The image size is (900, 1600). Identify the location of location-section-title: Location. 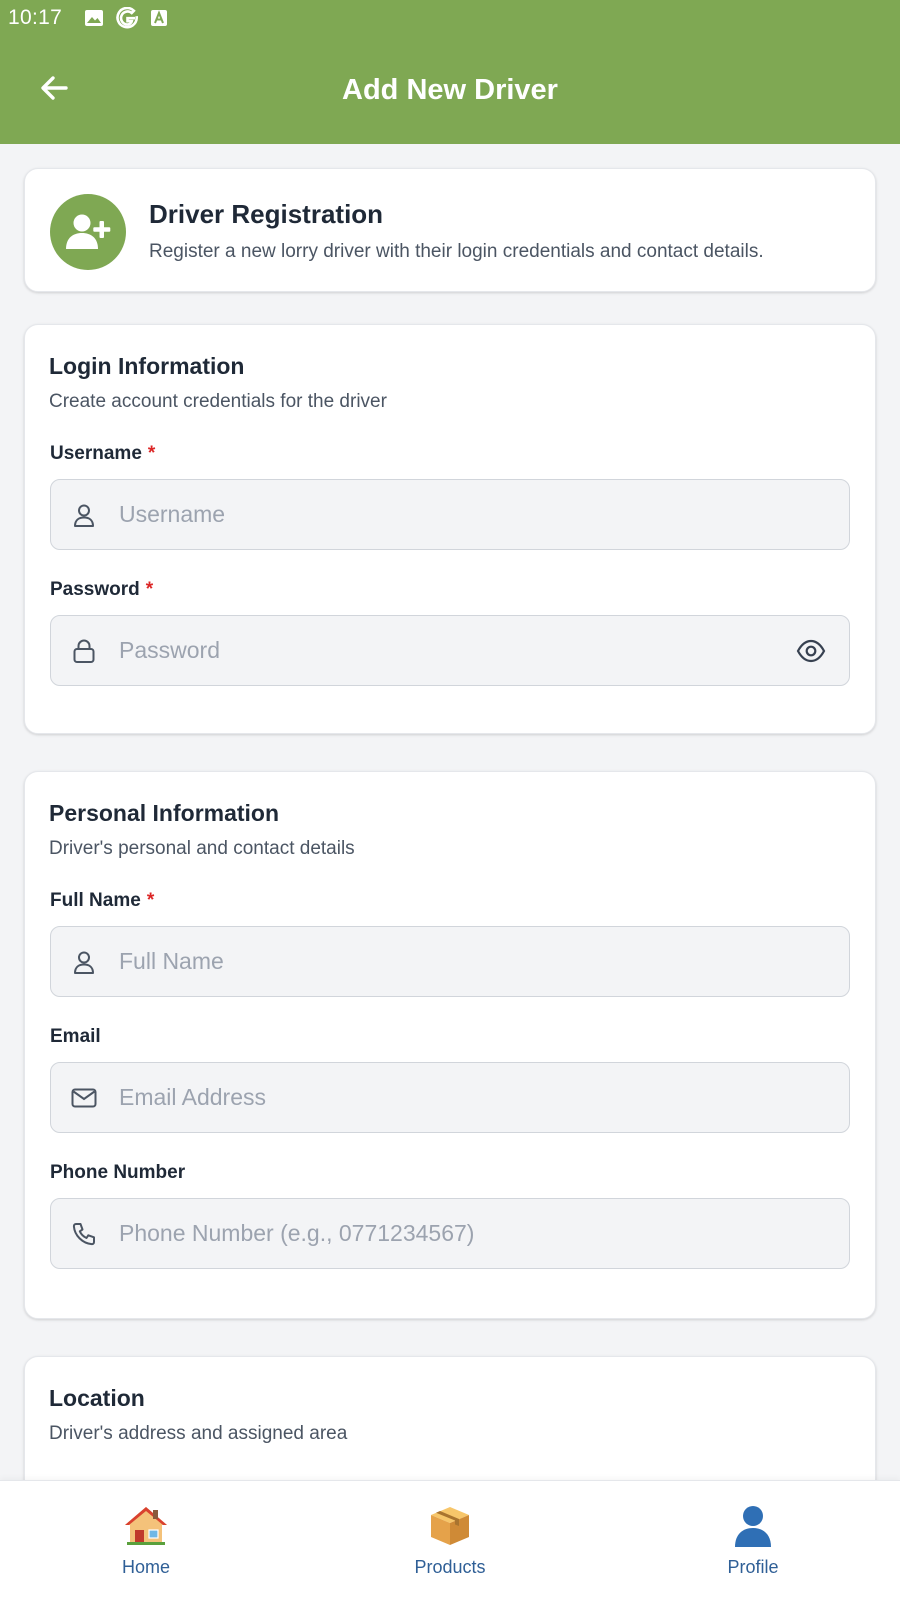
(97, 1398).